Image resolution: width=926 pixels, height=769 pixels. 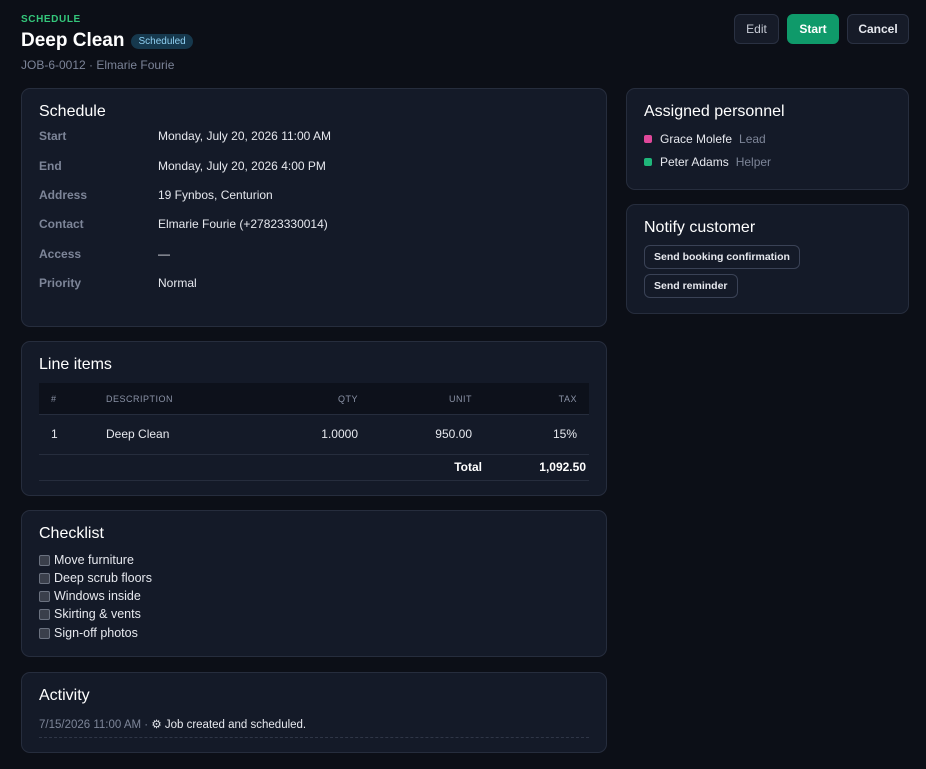 I want to click on row-unit: 950.00, so click(x=453, y=434).